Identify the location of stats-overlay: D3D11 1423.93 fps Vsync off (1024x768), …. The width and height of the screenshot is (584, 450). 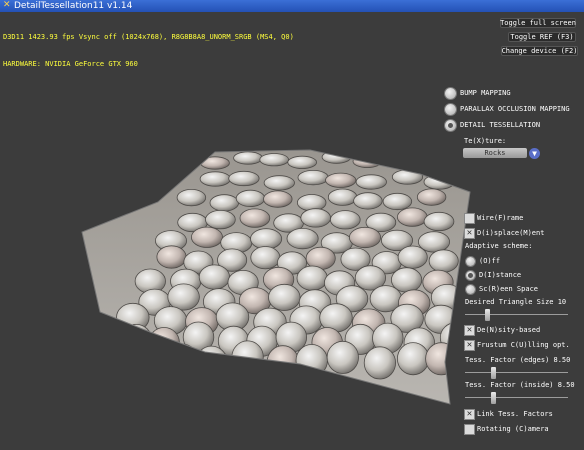
(148, 51).